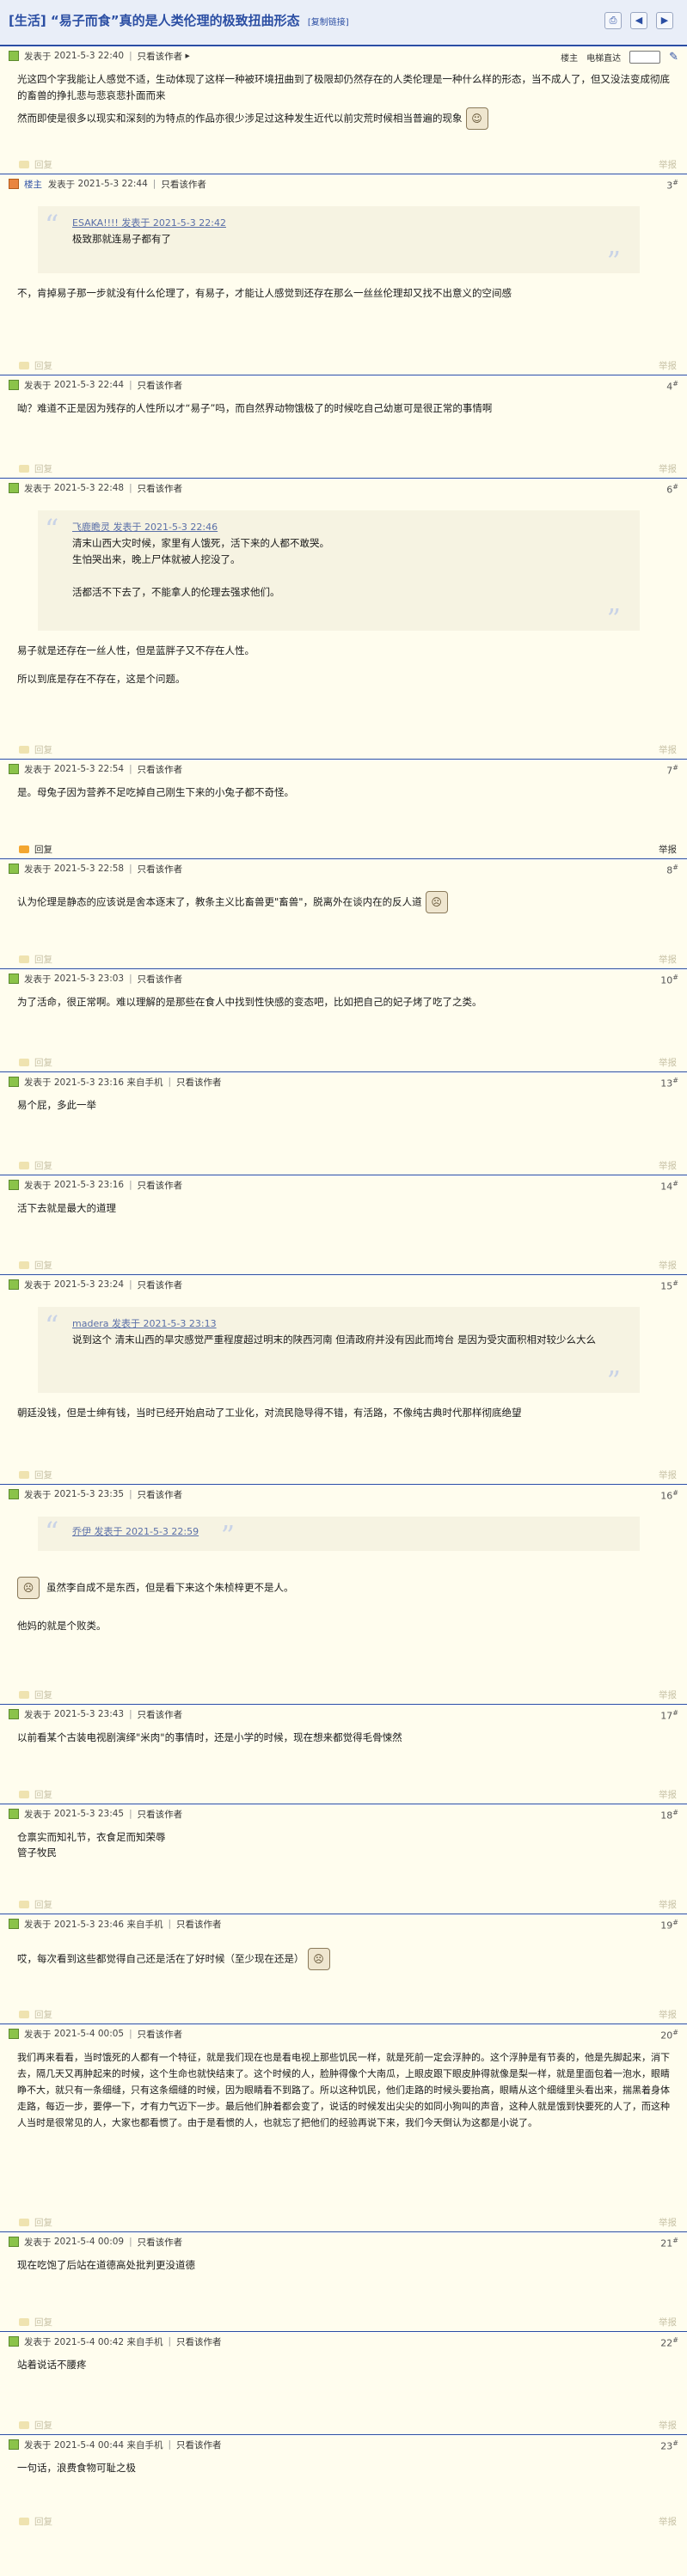 This screenshot has height=2576, width=687. Describe the element at coordinates (669, 2342) in the screenshot. I see `floor-number: 22#` at that location.